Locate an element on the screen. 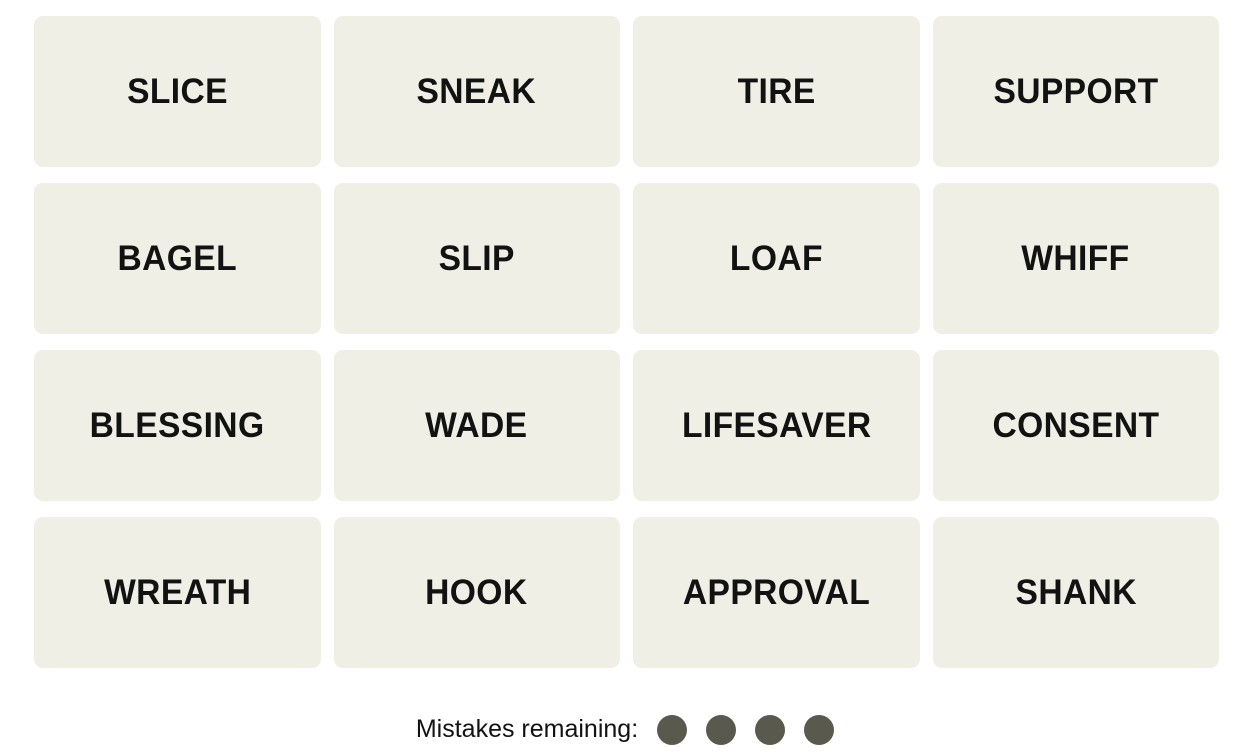 The image size is (1250, 756). word-tile-label: SUPPORT is located at coordinates (1076, 91).